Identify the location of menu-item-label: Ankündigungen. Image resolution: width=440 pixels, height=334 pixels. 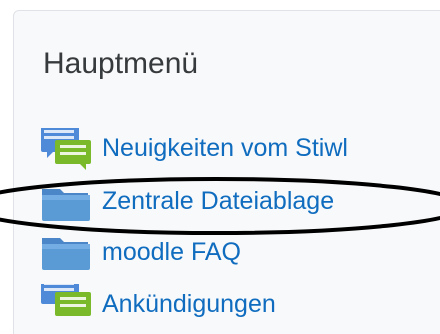
(189, 304).